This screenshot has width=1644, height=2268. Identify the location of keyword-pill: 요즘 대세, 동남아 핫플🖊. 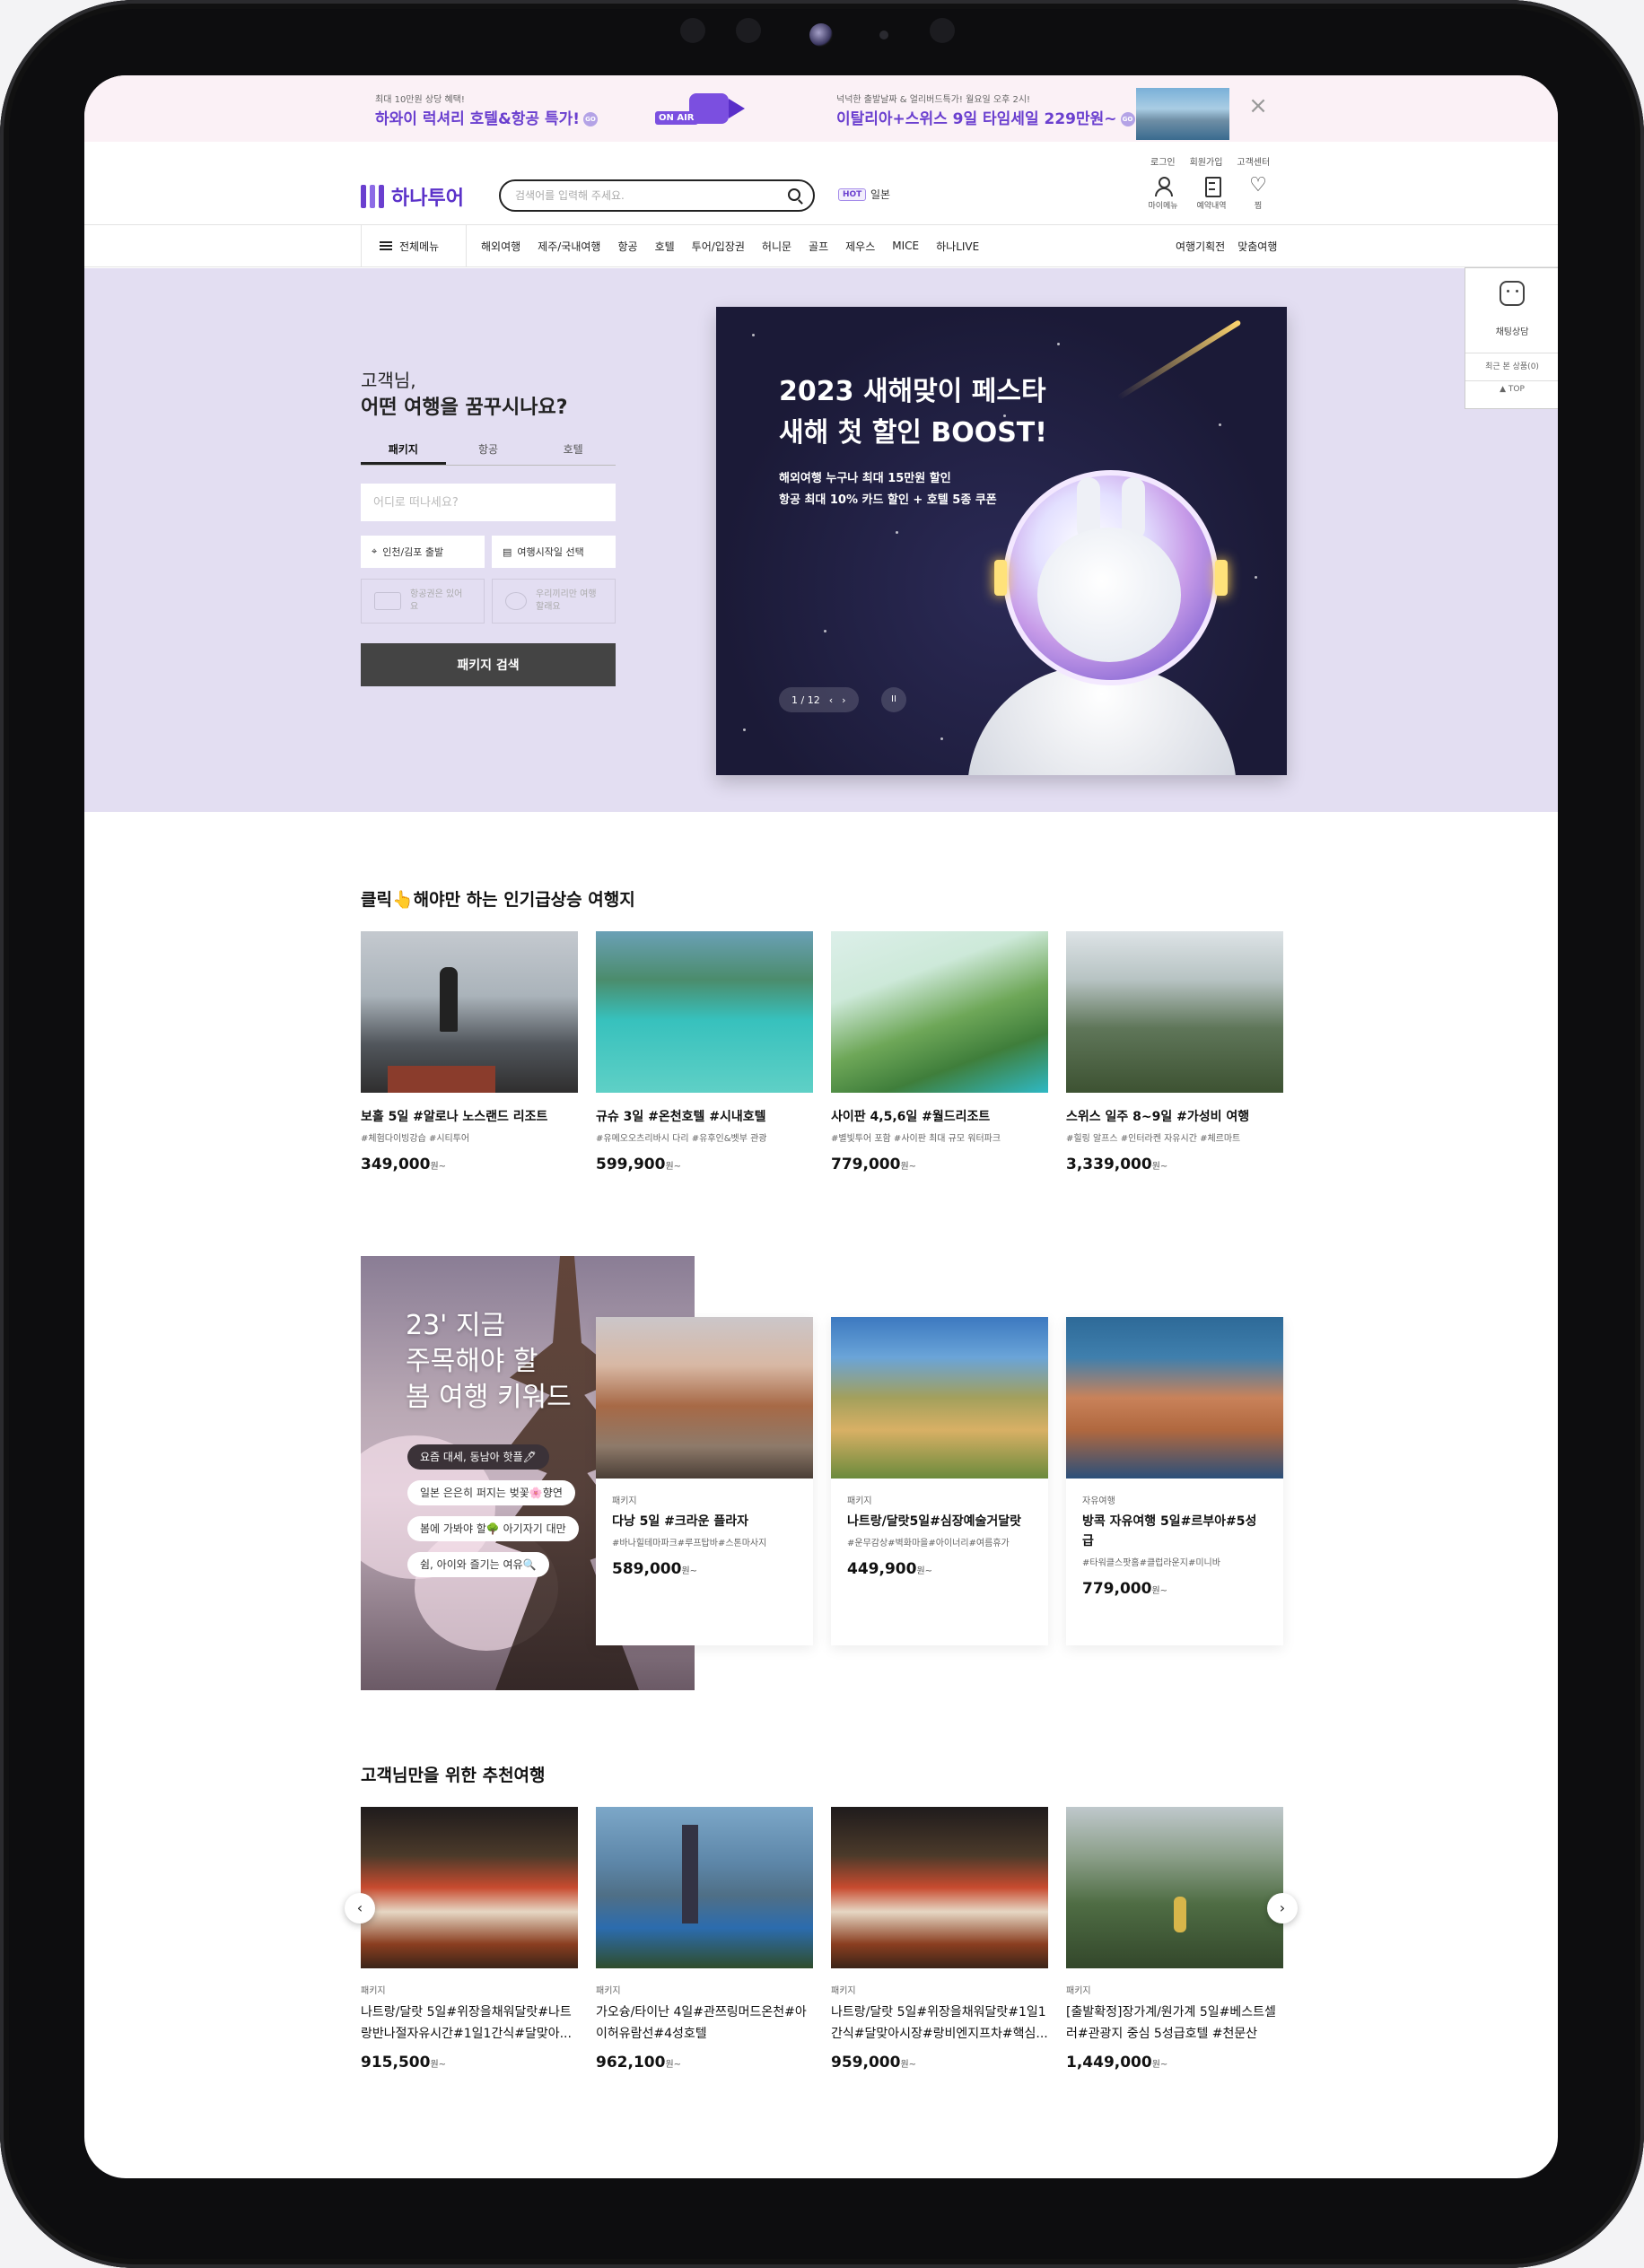
(478, 1457).